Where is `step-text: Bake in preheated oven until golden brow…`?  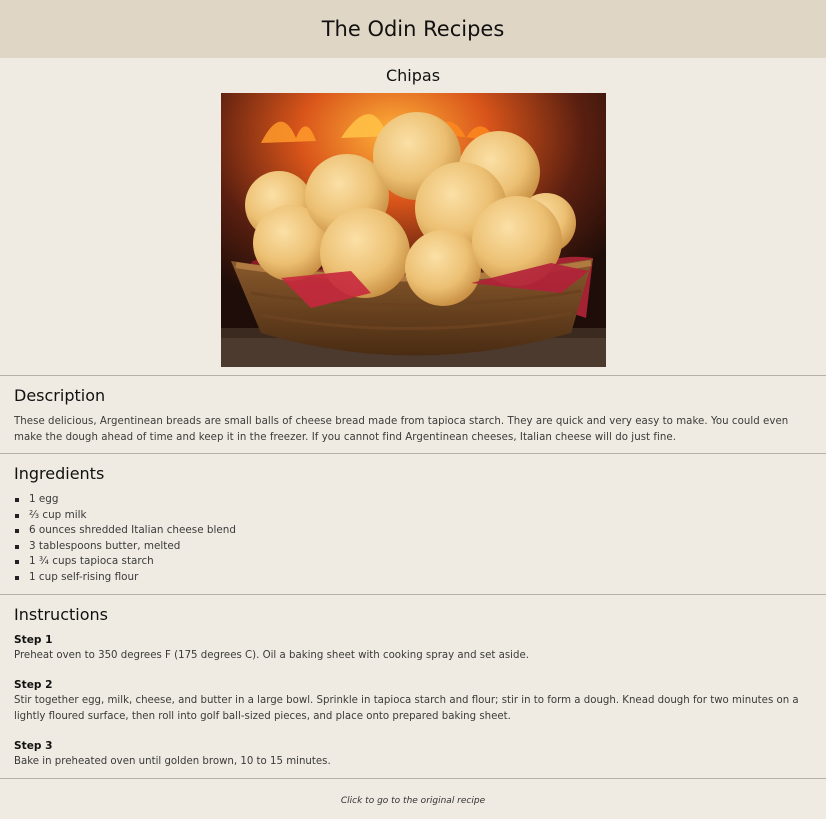 step-text: Bake in preheated oven until golden brow… is located at coordinates (172, 761).